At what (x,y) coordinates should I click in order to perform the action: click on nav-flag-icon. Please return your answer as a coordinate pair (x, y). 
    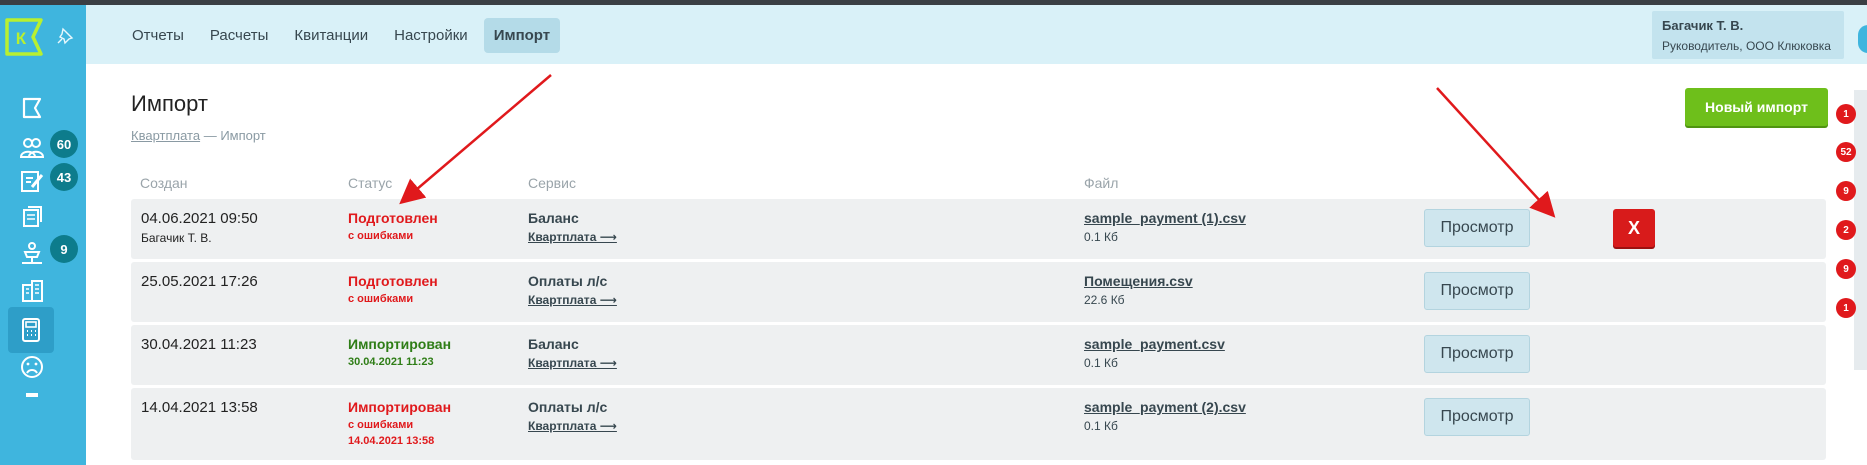
    Looking at the image, I should click on (32, 109).